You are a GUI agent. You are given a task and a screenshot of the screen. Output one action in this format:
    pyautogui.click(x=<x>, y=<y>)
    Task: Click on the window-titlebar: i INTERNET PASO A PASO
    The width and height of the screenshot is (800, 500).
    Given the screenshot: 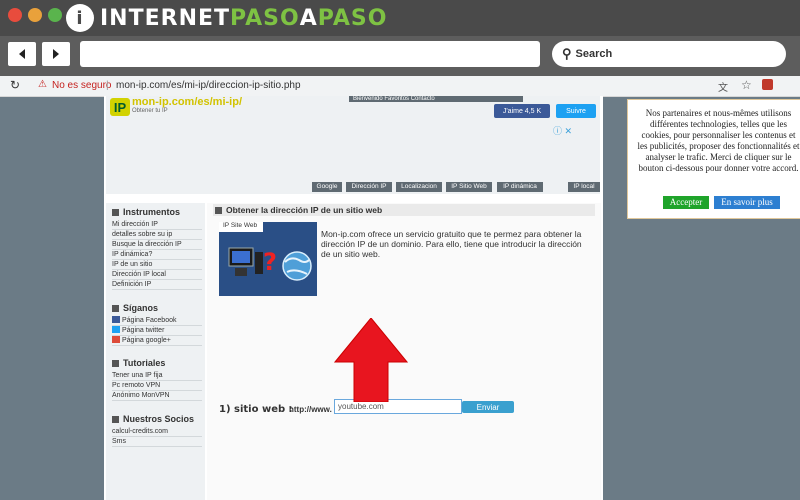 What is the action you would take?
    pyautogui.click(x=400, y=18)
    